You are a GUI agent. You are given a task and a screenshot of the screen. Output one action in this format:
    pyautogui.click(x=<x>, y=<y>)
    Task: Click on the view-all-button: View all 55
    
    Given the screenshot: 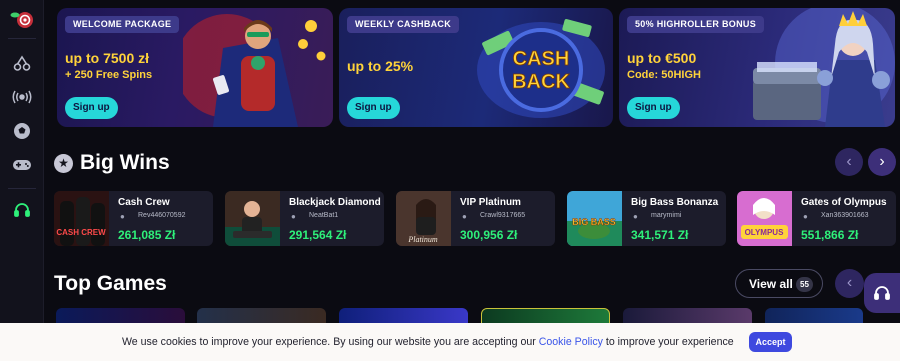 What is the action you would take?
    pyautogui.click(x=779, y=283)
    